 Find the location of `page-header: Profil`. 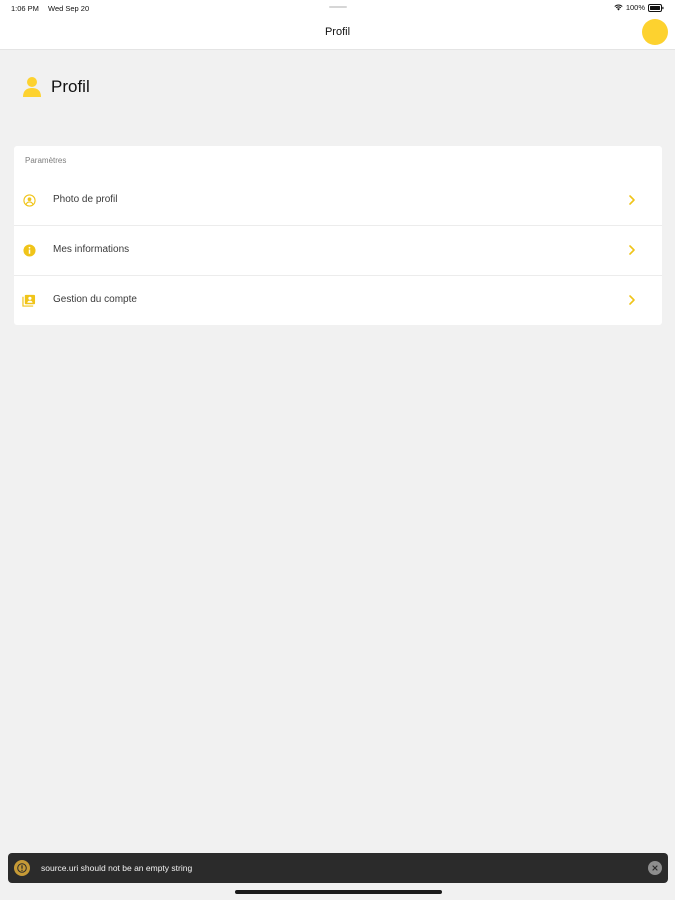

page-header: Profil is located at coordinates (56, 87).